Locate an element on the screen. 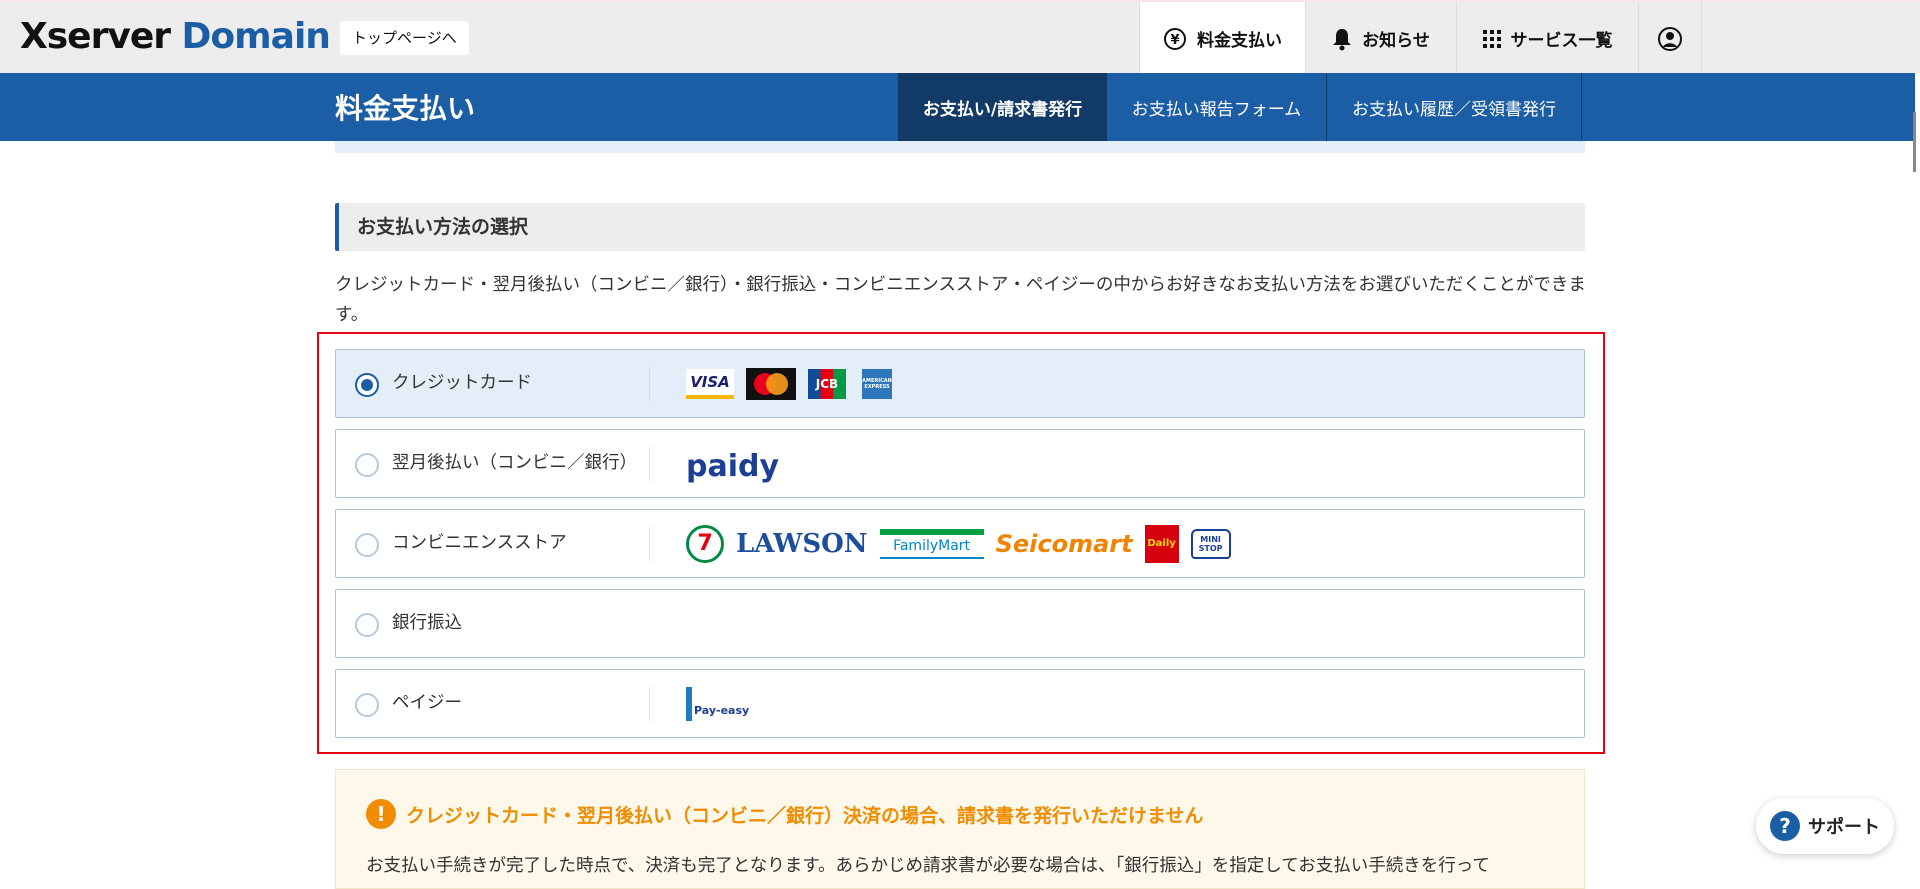  familymart-logo: FamilyMart is located at coordinates (931, 543).